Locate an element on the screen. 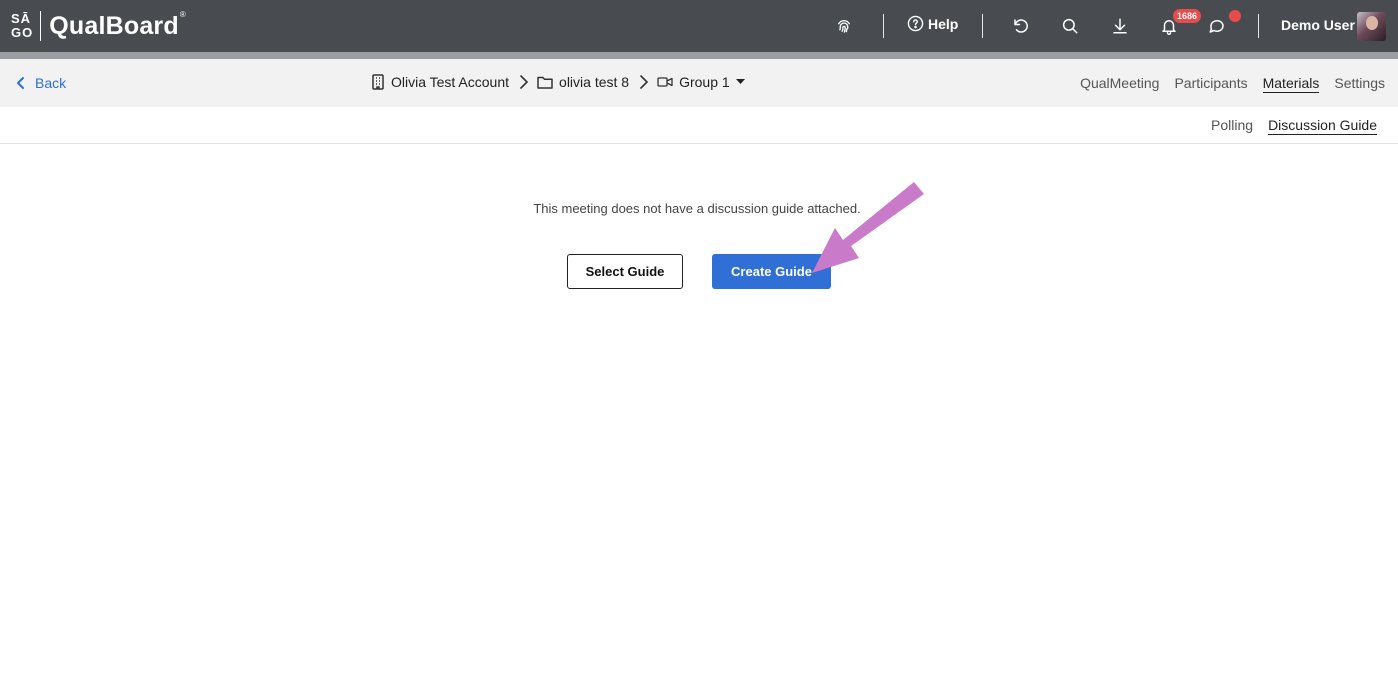  user-name: Demo User is located at coordinates (1318, 25).